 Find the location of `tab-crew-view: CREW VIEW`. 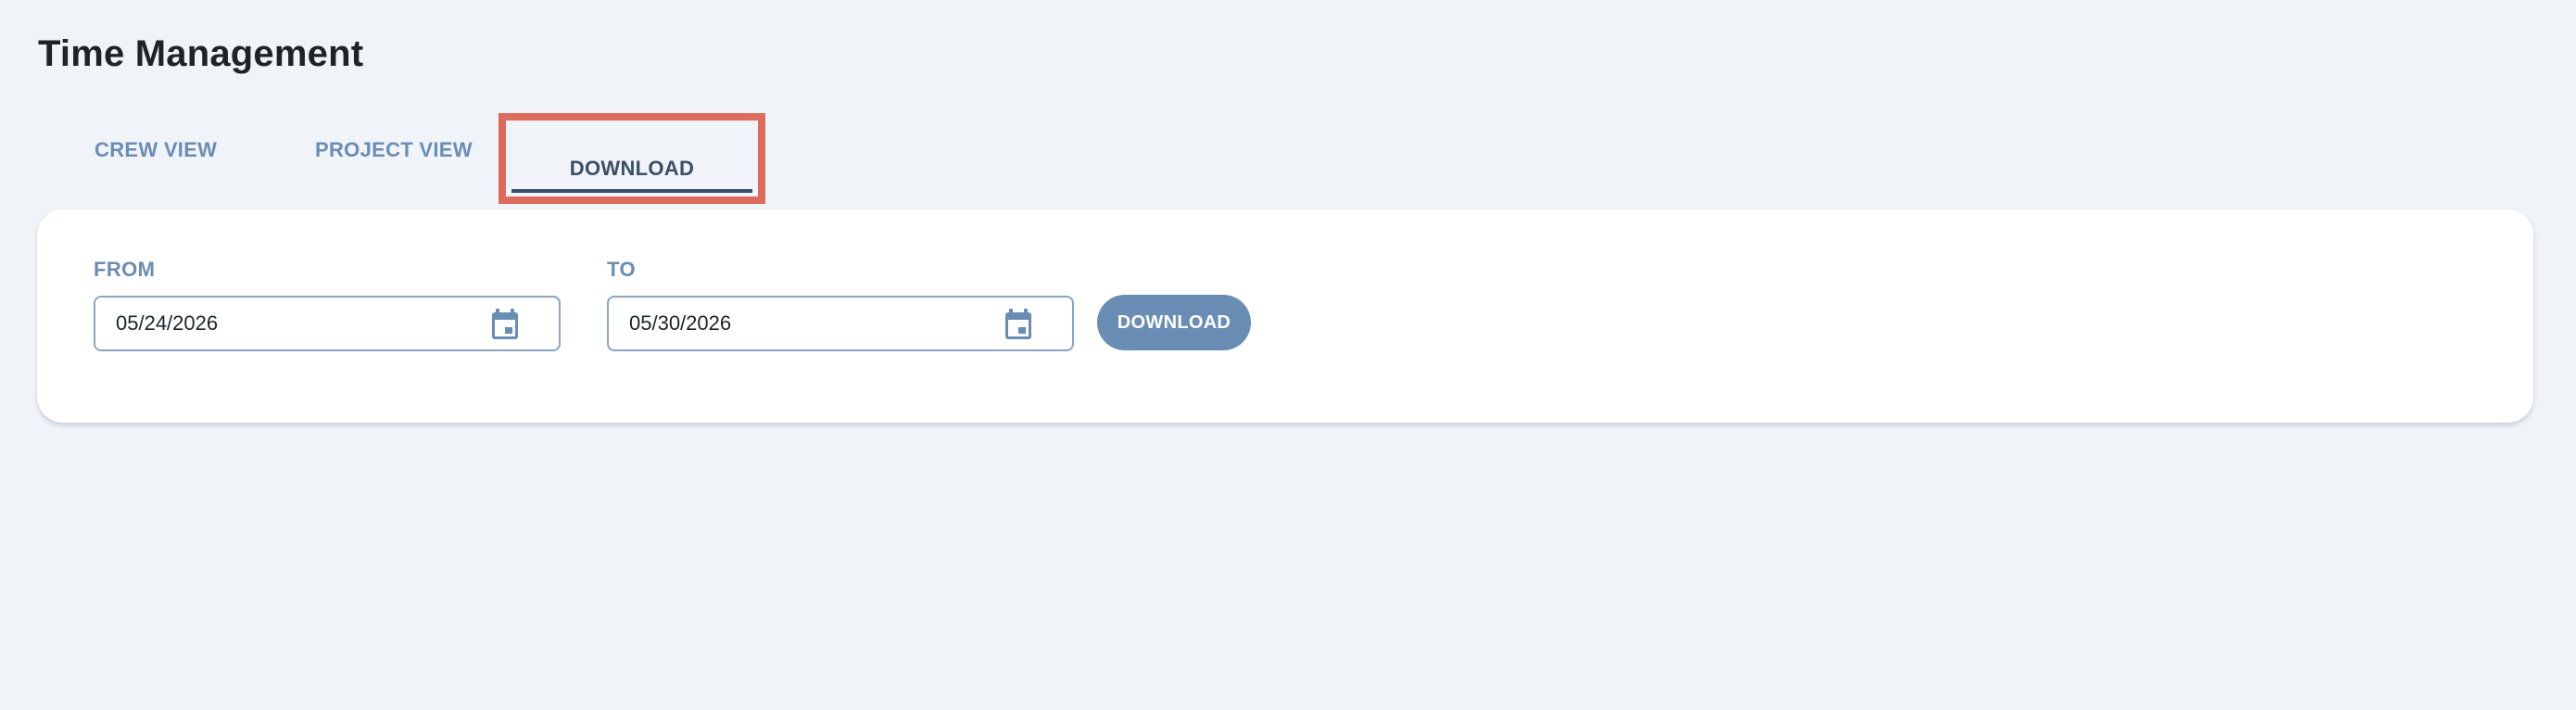

tab-crew-view: CREW VIEW is located at coordinates (156, 150).